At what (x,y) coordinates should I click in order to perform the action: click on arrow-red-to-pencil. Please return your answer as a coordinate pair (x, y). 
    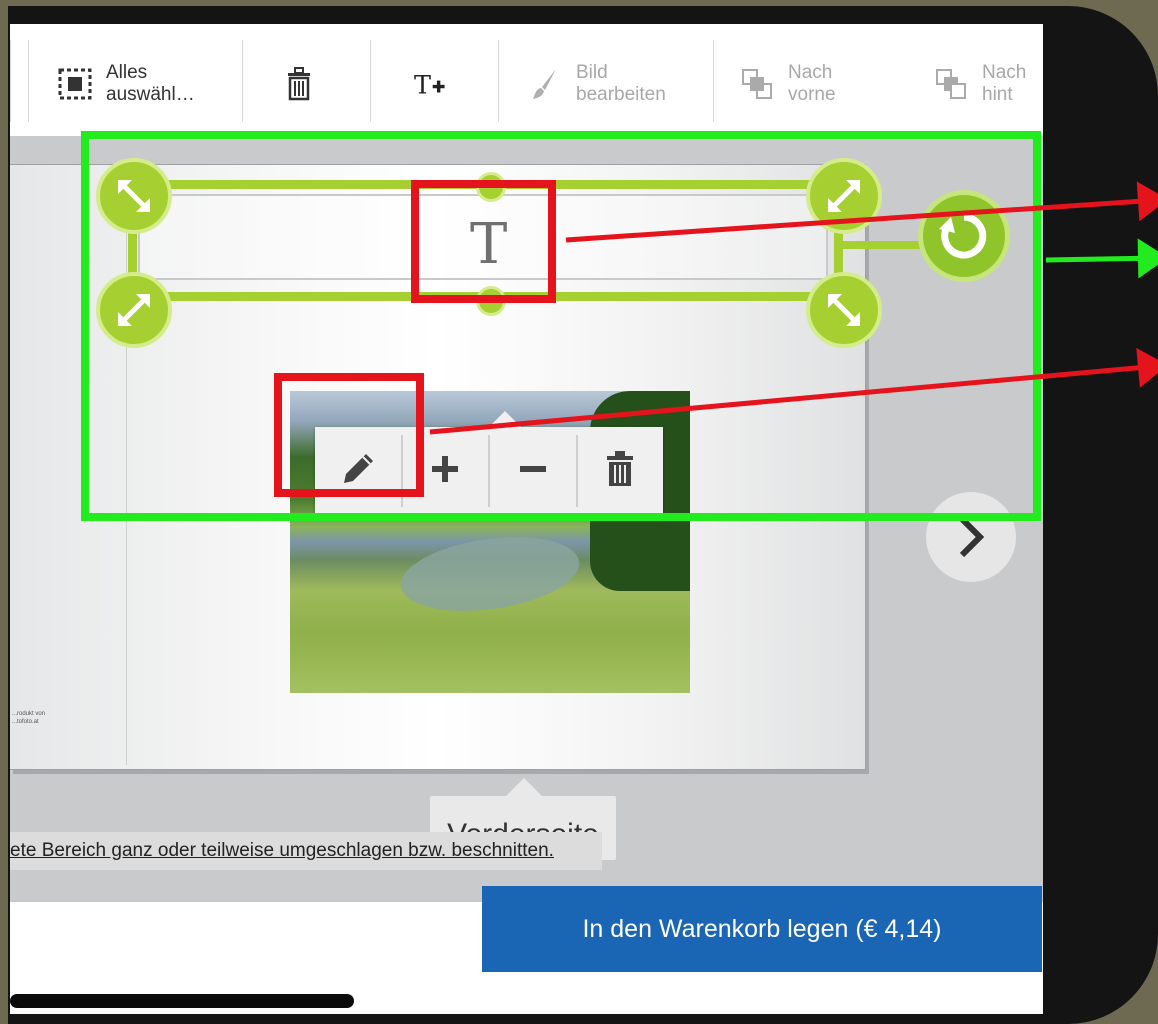
    Looking at the image, I should click on (793, 391).